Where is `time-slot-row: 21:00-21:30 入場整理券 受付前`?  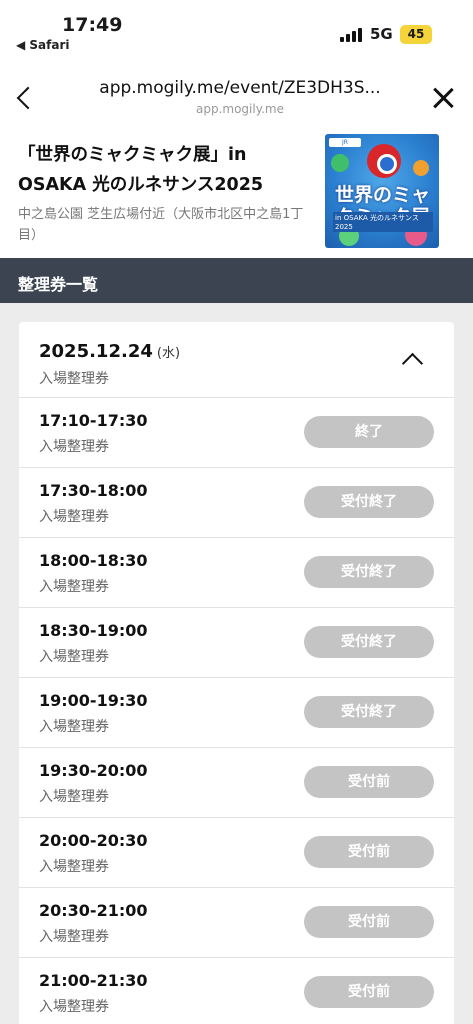 time-slot-row: 21:00-21:30 入場整理券 受付前 is located at coordinates (236, 991).